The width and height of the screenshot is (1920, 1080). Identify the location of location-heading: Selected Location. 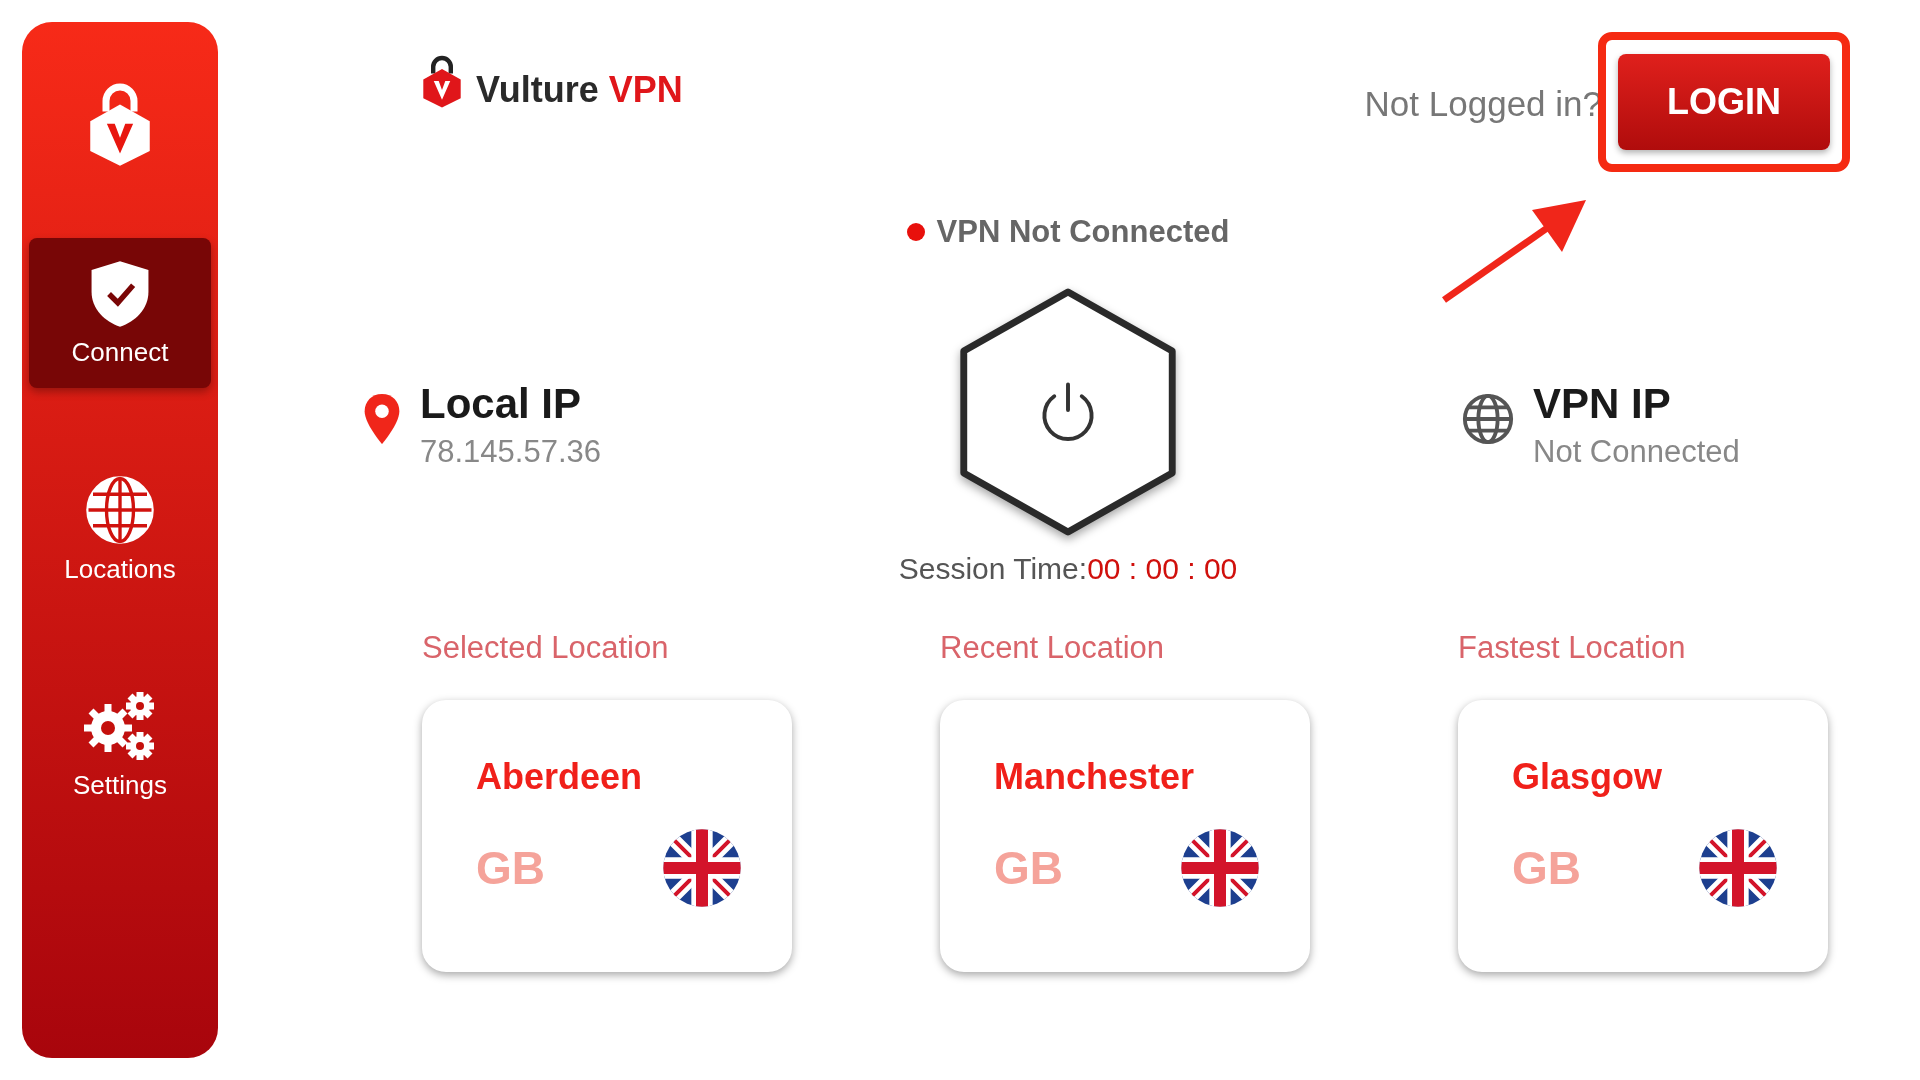
(546, 648).